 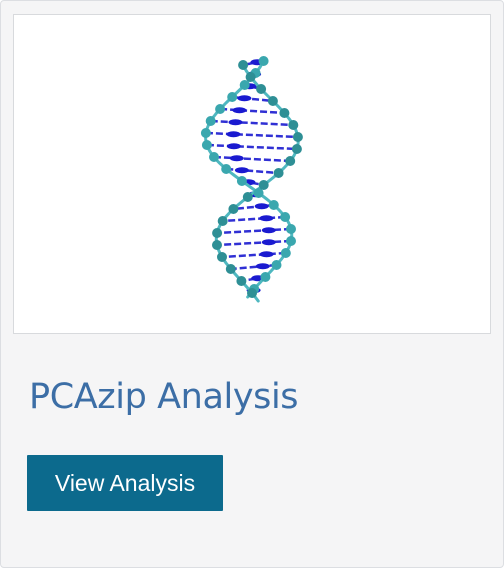 What do you see at coordinates (125, 483) in the screenshot?
I see `view-analysis-button: View Analysis` at bounding box center [125, 483].